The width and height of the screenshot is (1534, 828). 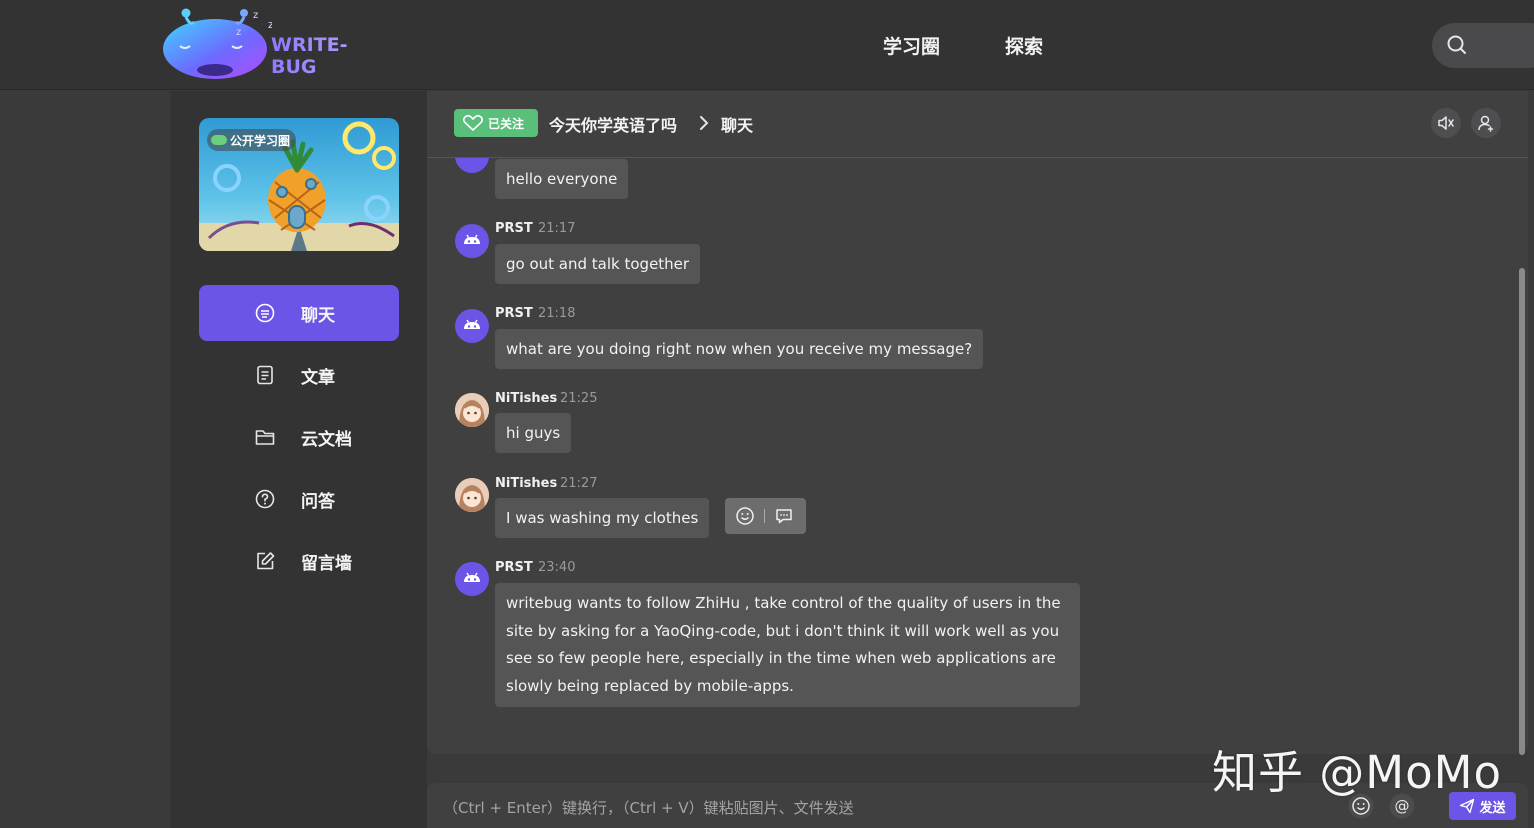 I want to click on sidebar-item-cloud-docs: 云文档, so click(x=299, y=437).